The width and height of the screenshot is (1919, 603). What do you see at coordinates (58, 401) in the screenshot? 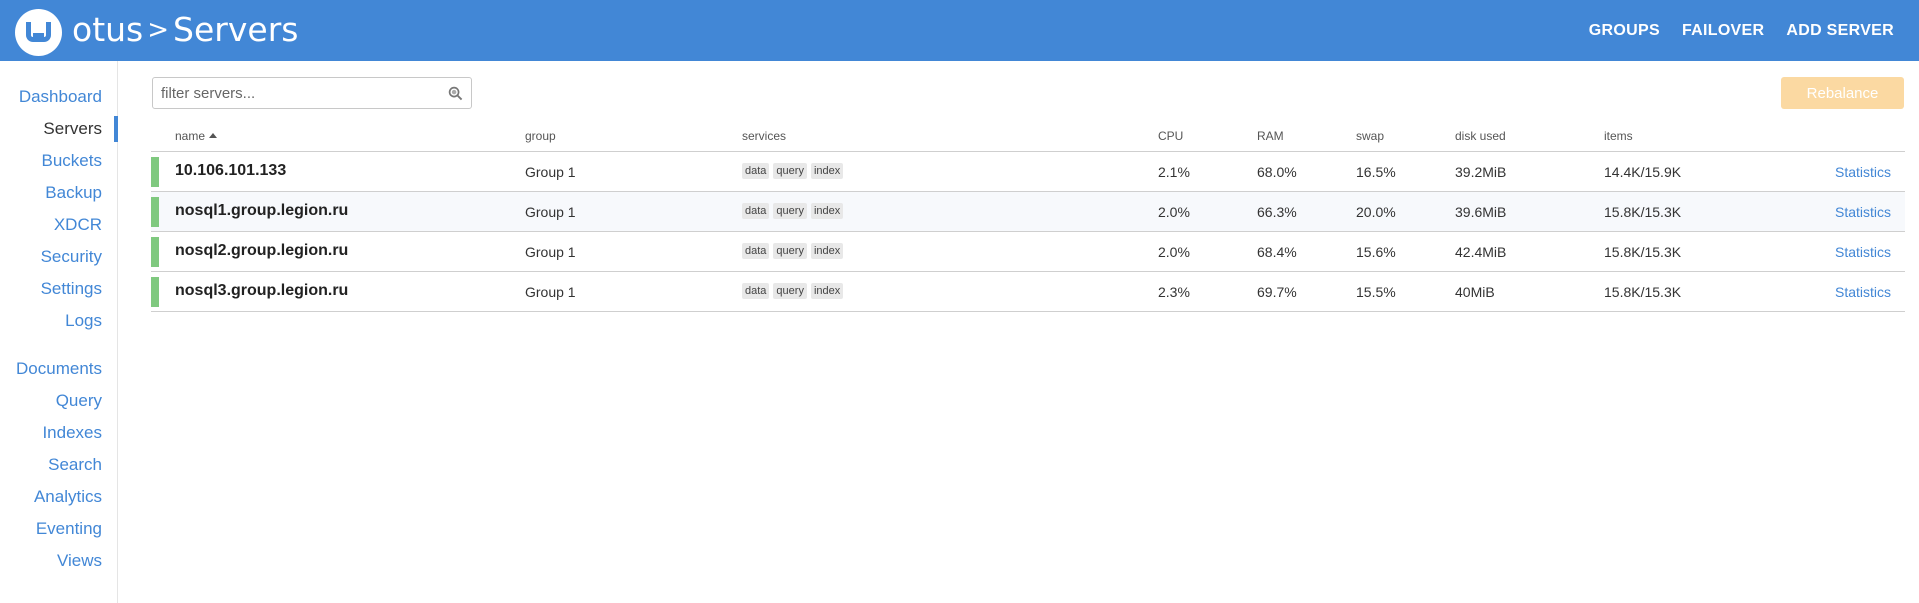
I see `sidebar-item-query: Query` at bounding box center [58, 401].